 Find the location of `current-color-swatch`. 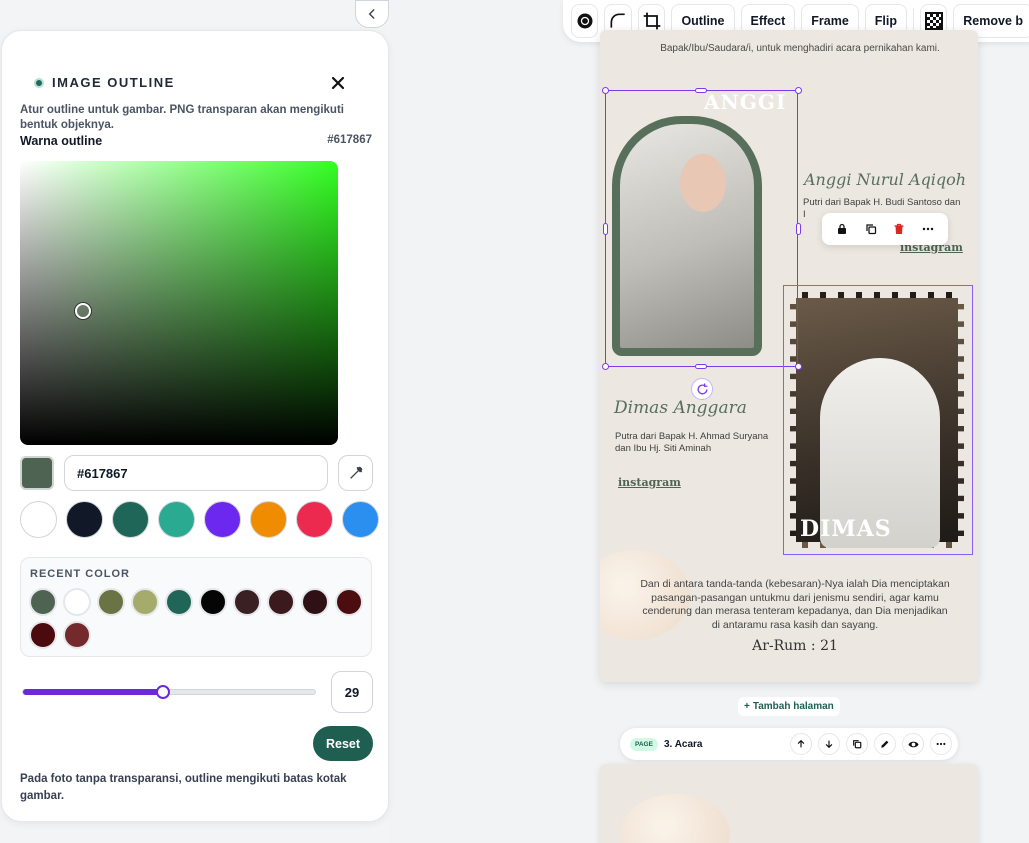

current-color-swatch is located at coordinates (37, 473).